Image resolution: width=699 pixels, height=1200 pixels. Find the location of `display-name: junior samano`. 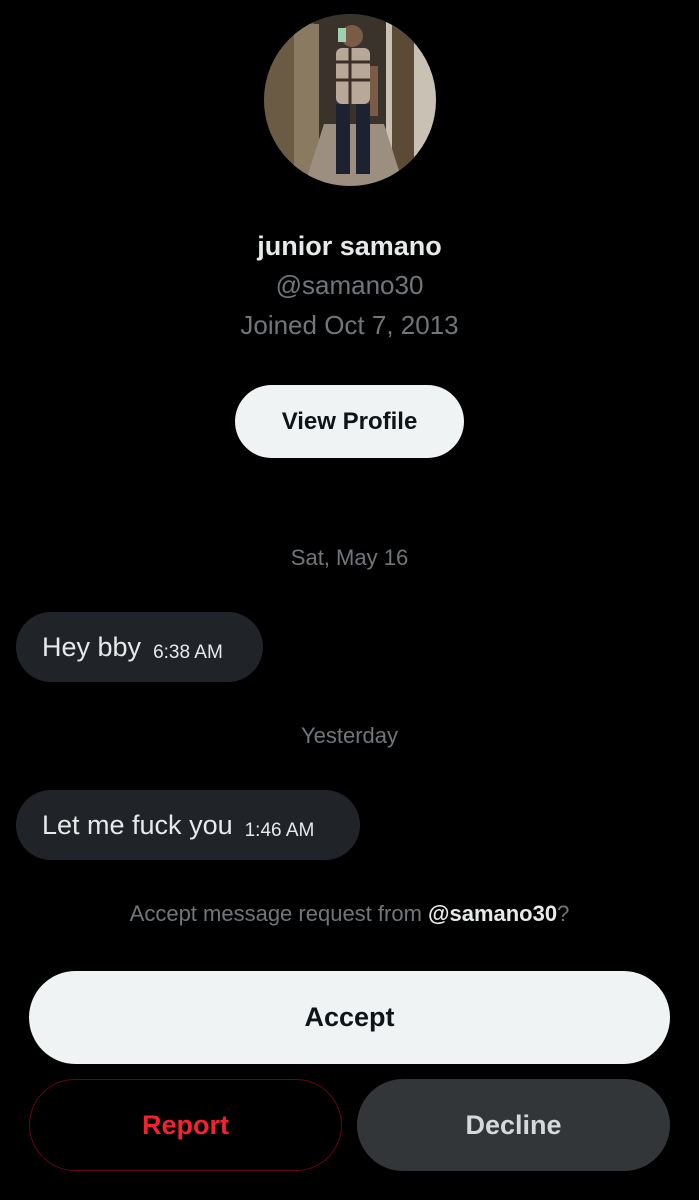

display-name: junior samano is located at coordinates (349, 246).